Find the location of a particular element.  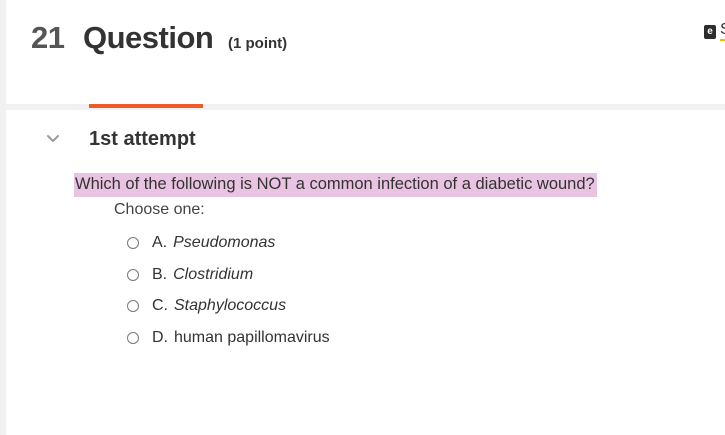

choose-one-label: Choose one: is located at coordinates (159, 209).